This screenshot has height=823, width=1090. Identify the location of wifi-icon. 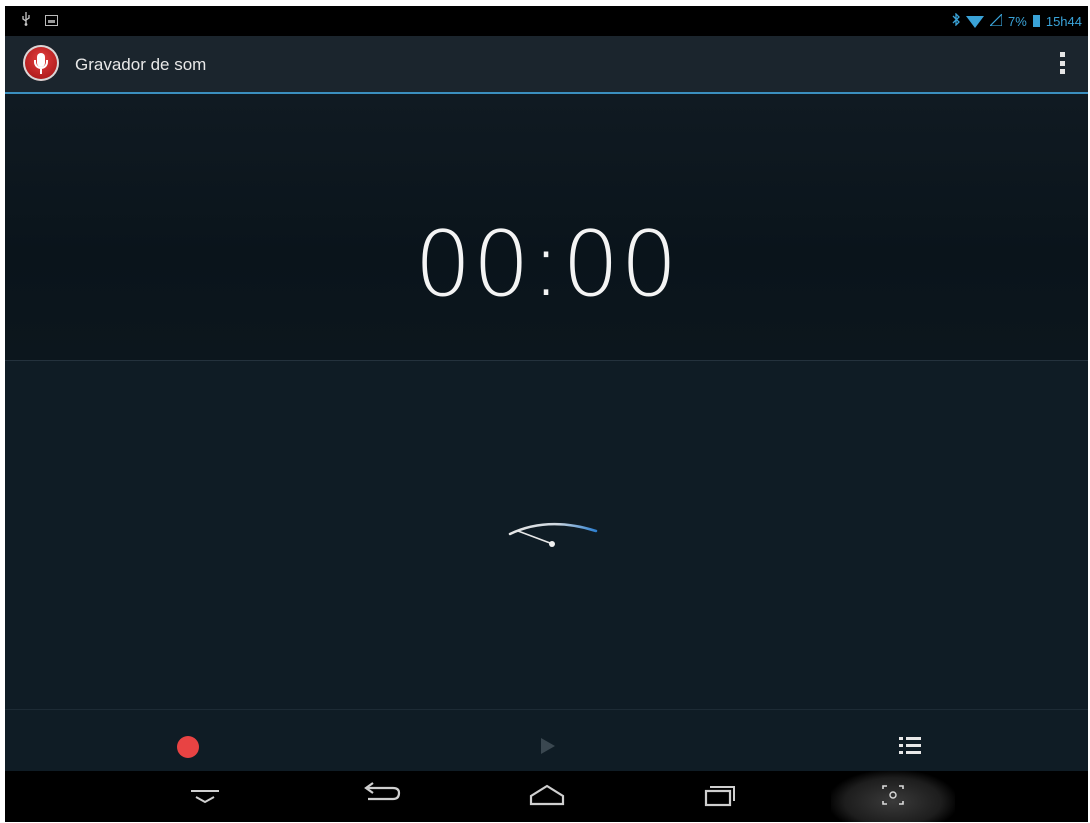
(975, 22).